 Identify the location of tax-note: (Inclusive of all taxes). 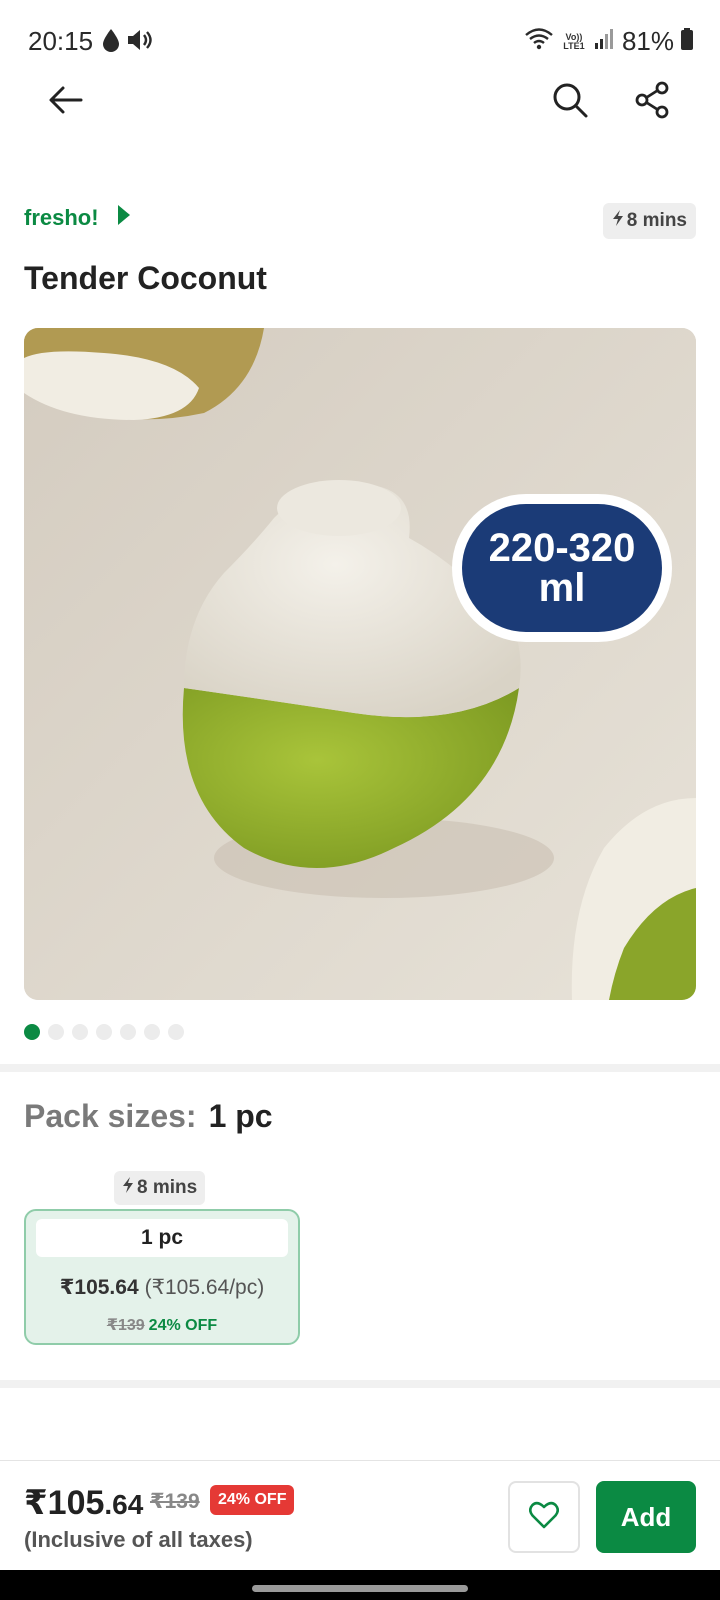
(138, 1539).